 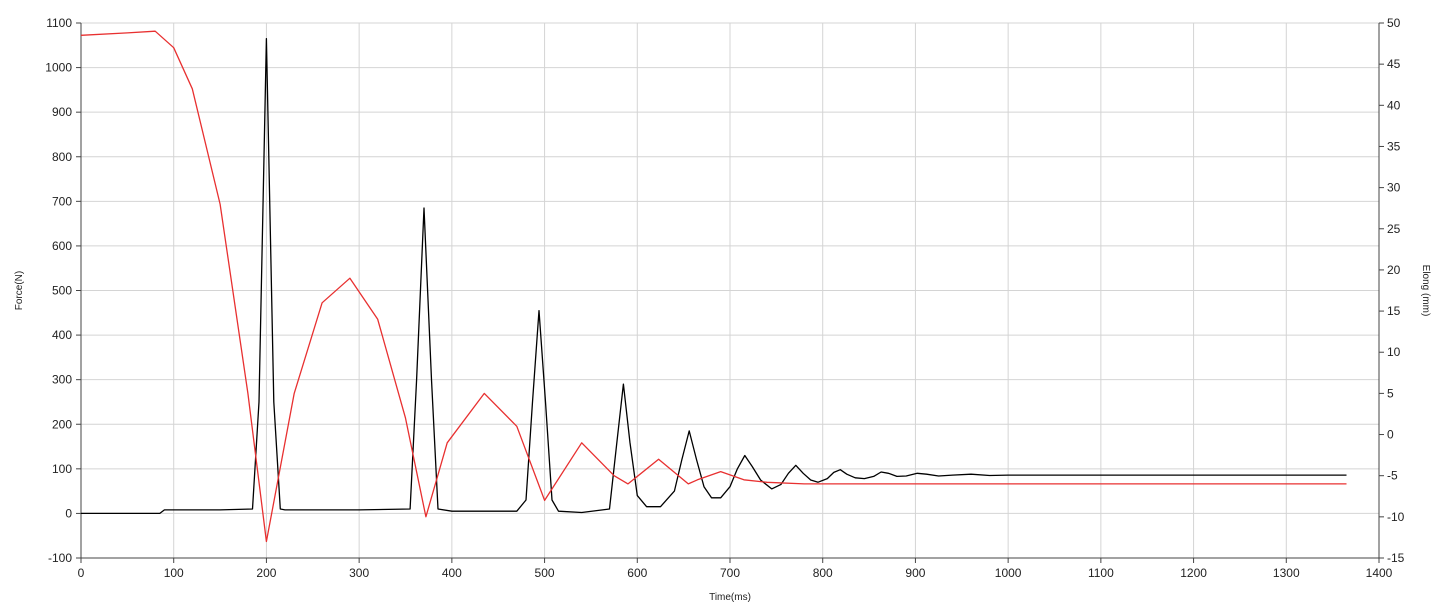 What do you see at coordinates (1394, 105) in the screenshot?
I see `y-right-tick-label-11: 40` at bounding box center [1394, 105].